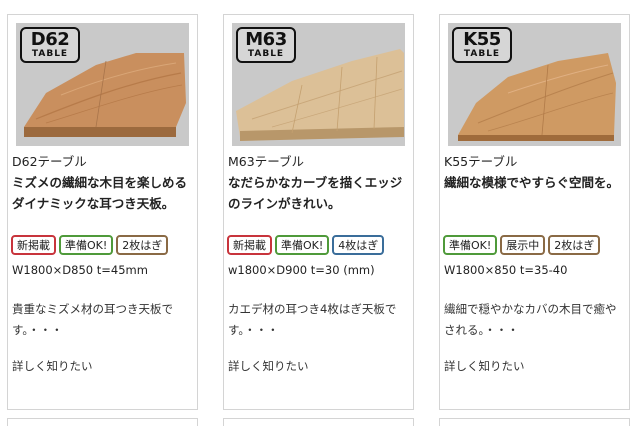  I want to click on product-catchphrase: なだらかなカーブを描くエッジのラインがきれい。, so click(315, 193).